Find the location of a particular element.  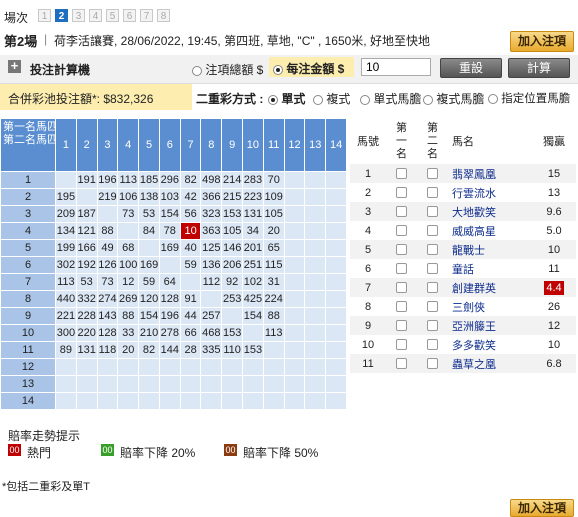

odds-cell: 105 is located at coordinates (232, 231).